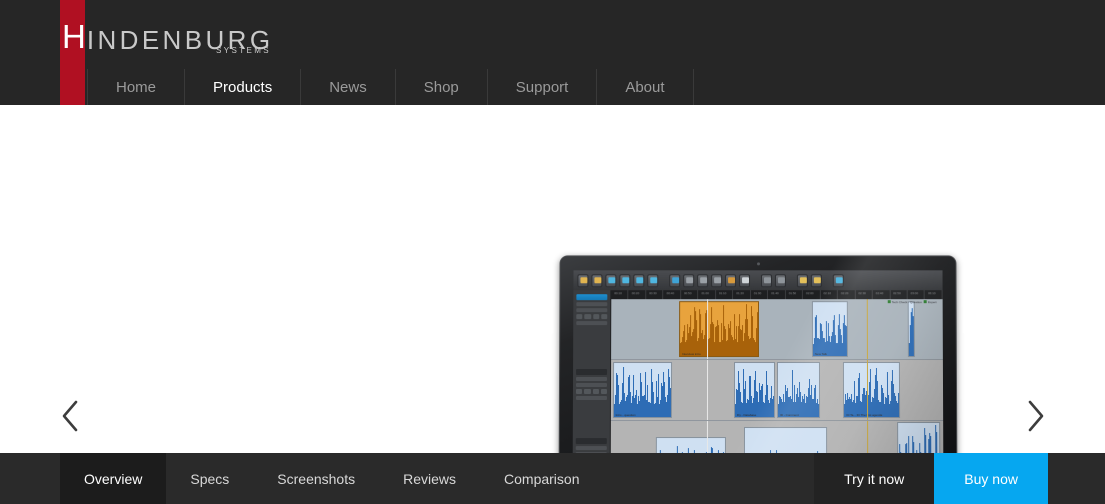 The height and width of the screenshot is (504, 1105). What do you see at coordinates (758, 264) in the screenshot?
I see `webcam-icon` at bounding box center [758, 264].